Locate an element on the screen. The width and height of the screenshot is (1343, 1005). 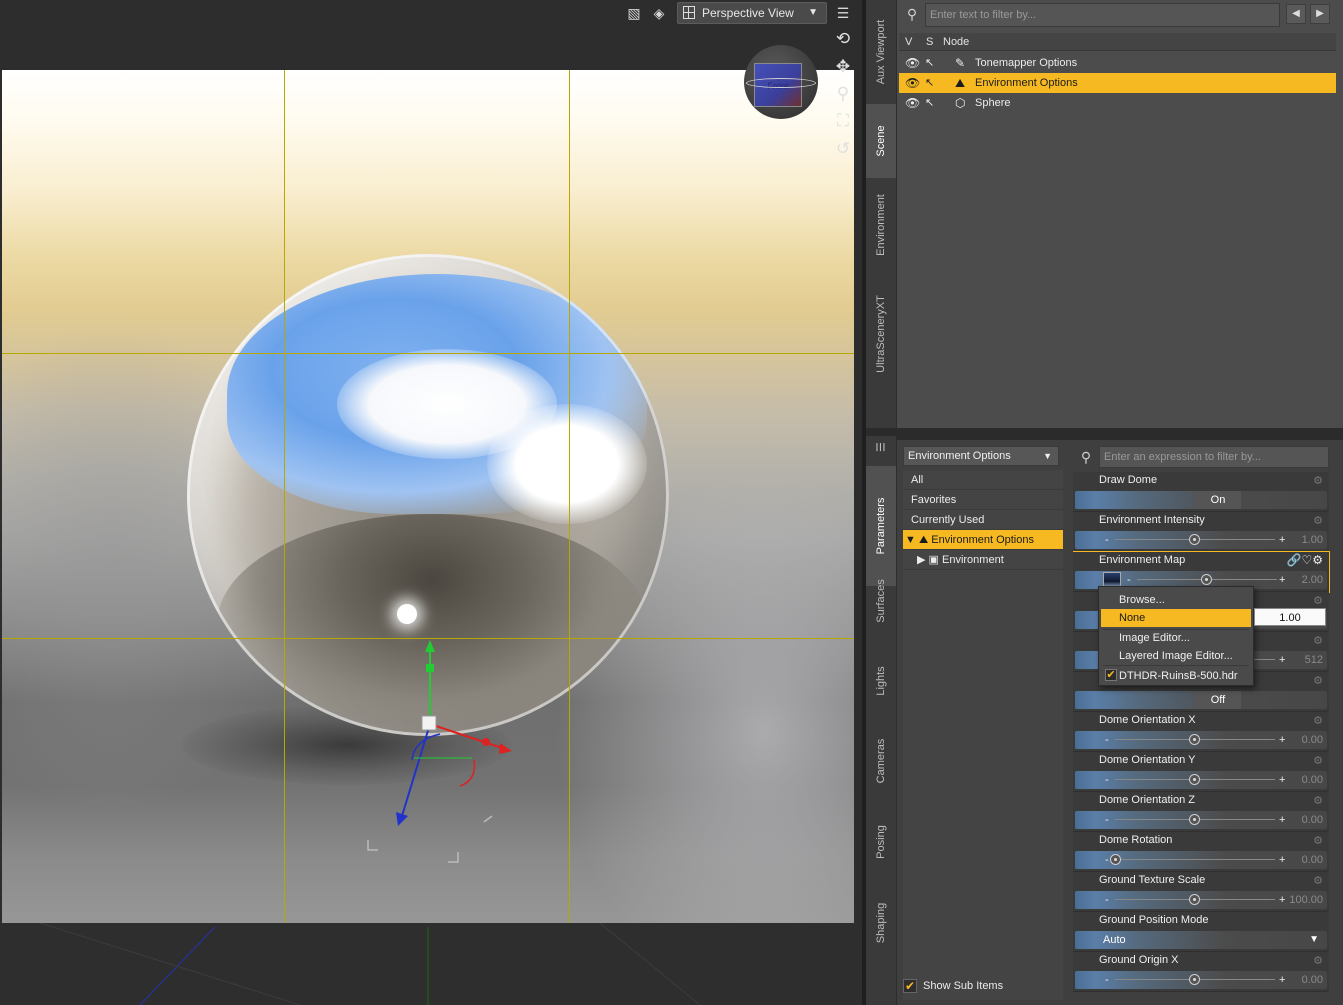
camera-icon: ◈ is located at coordinates (659, 13).